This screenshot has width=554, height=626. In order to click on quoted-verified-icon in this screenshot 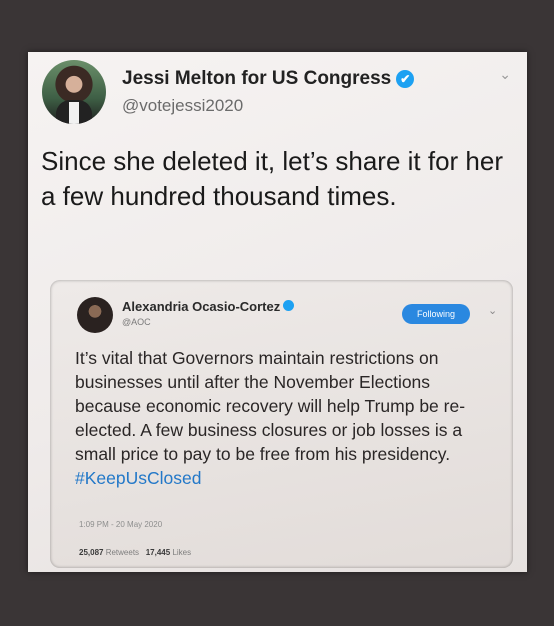, I will do `click(289, 305)`.